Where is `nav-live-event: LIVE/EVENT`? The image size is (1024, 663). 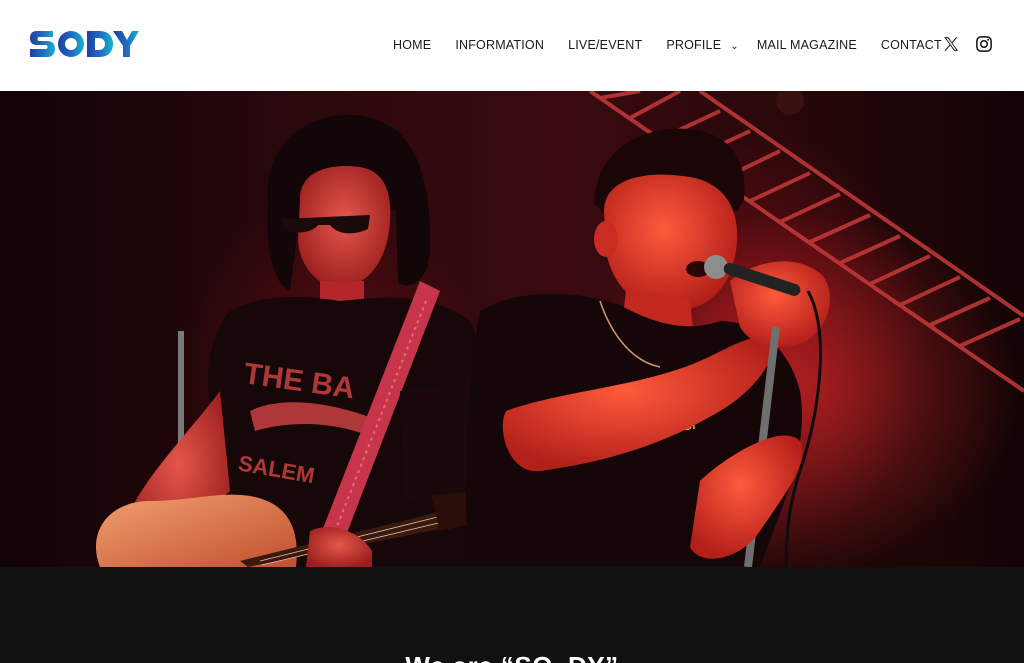 nav-live-event: LIVE/EVENT is located at coordinates (605, 45).